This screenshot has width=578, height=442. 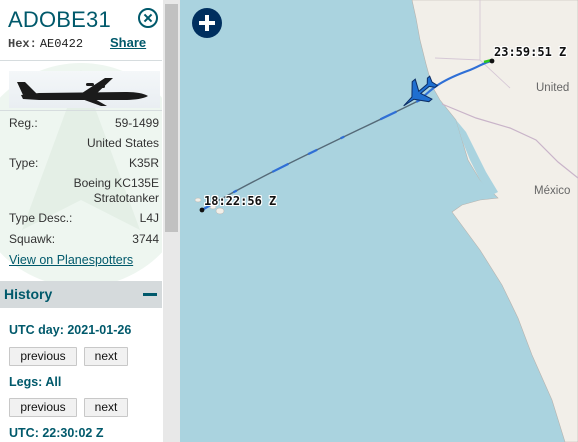 I want to click on sidebar-scrollbar, so click(x=171, y=221).